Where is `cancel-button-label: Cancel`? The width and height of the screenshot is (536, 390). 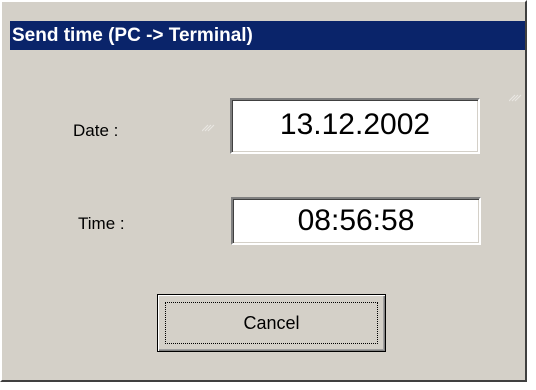
cancel-button-label: Cancel is located at coordinates (271, 322).